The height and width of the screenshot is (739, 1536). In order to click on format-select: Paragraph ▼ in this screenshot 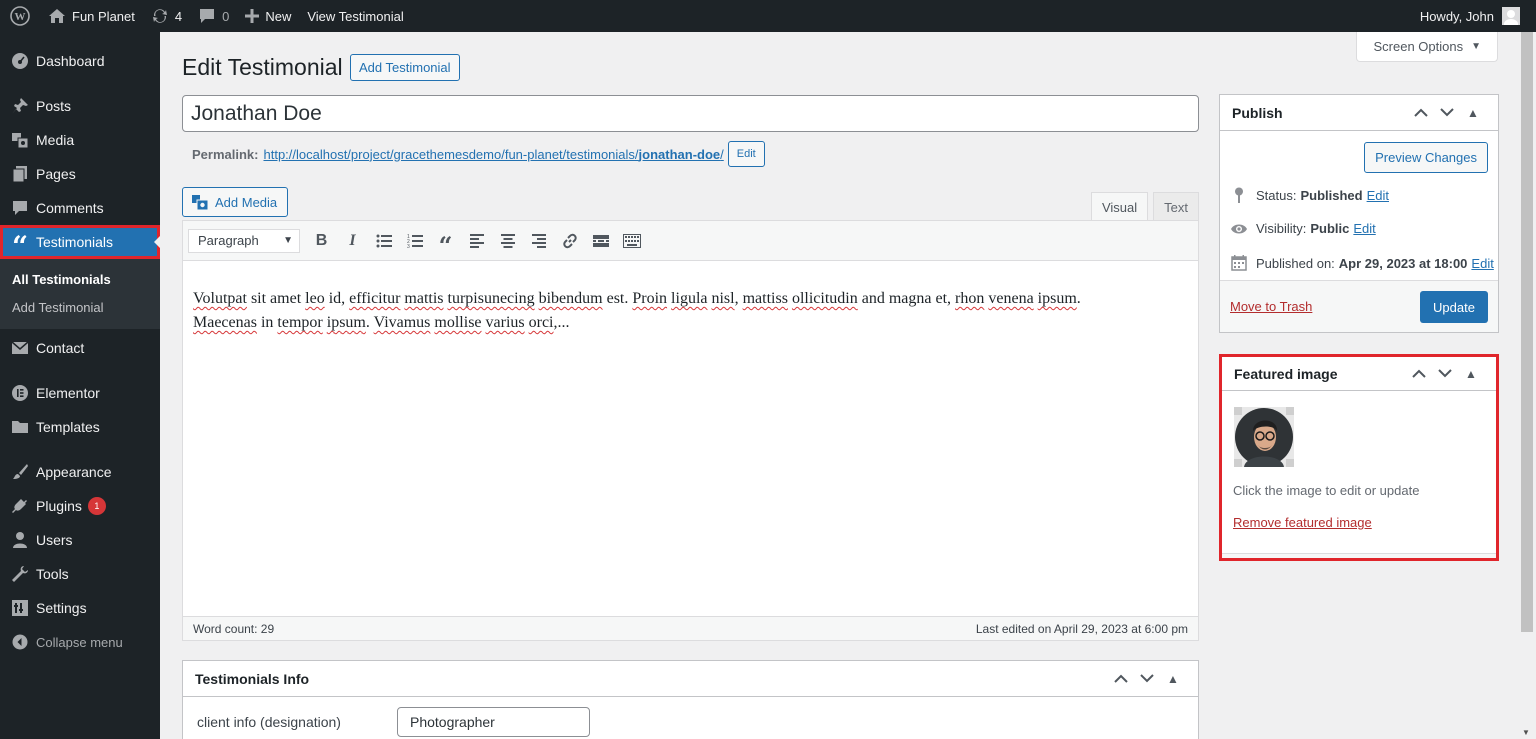, I will do `click(244, 240)`.